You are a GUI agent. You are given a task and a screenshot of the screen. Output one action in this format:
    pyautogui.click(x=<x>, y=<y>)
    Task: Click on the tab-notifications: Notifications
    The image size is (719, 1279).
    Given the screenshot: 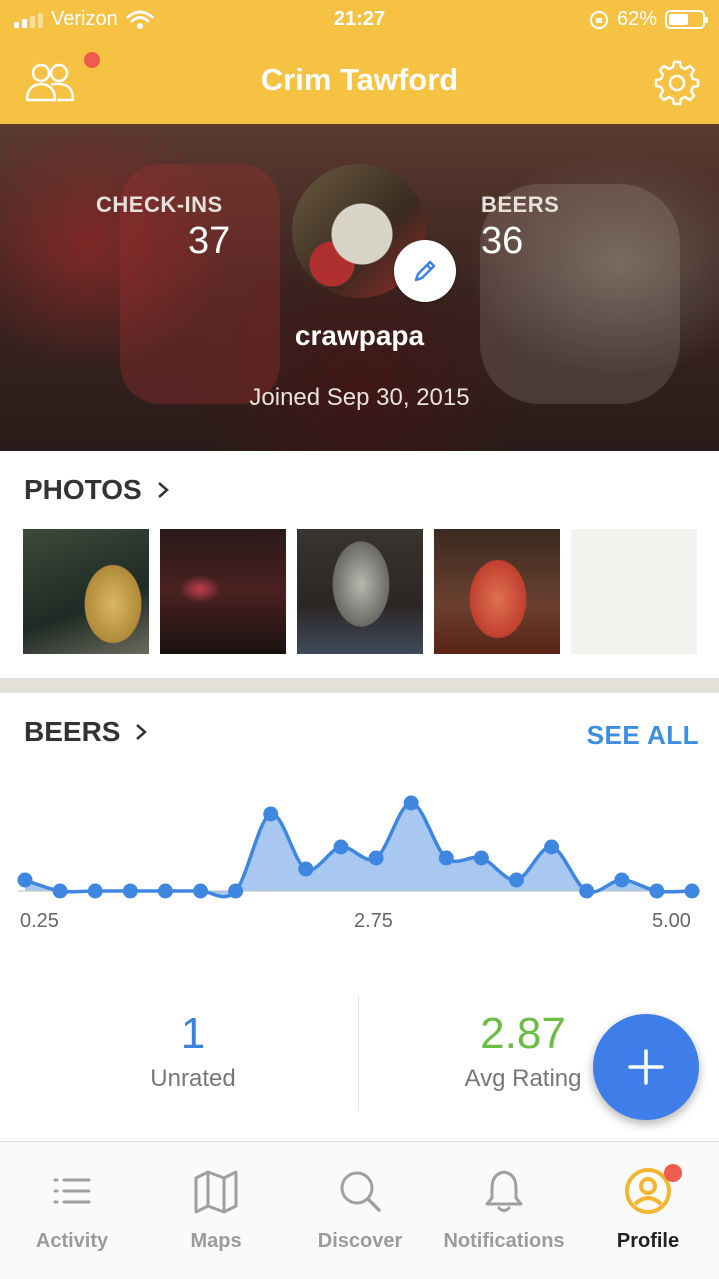 What is the action you would take?
    pyautogui.click(x=504, y=1210)
    